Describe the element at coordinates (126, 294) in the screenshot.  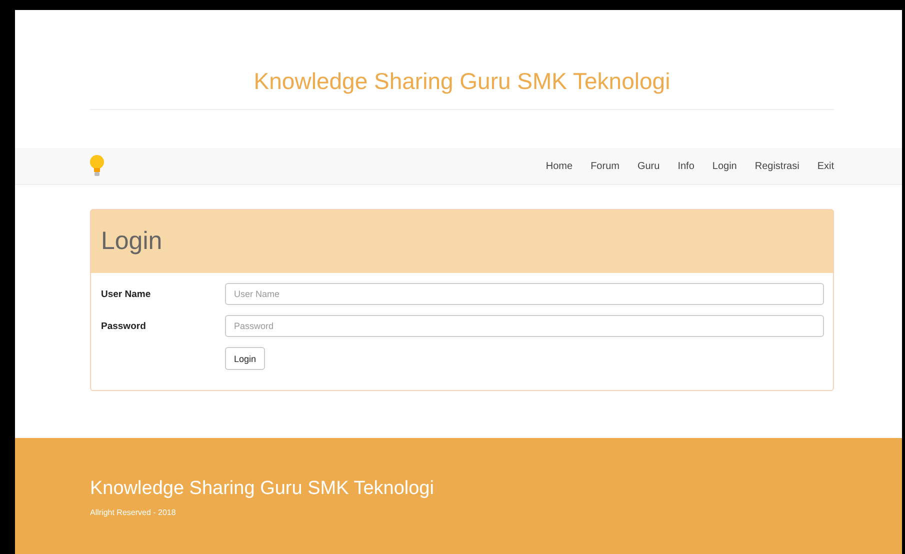
I see `field-label: User Name` at that location.